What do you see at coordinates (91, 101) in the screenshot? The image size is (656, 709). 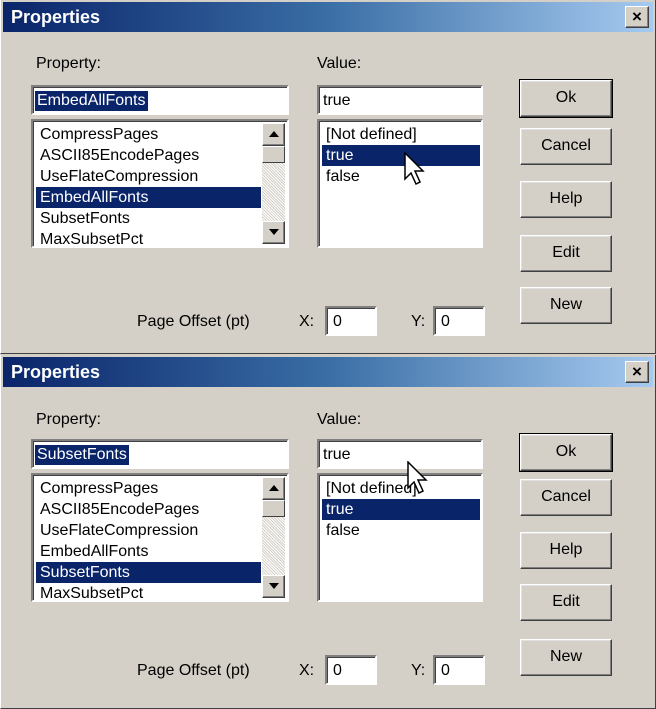 I see `property-input-text: EmbedAllFonts` at bounding box center [91, 101].